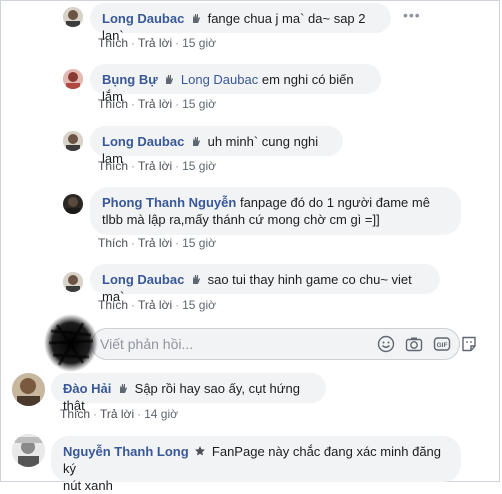 The image size is (502, 494). Describe the element at coordinates (412, 15) in the screenshot. I see `more-options-icon: •••` at that location.